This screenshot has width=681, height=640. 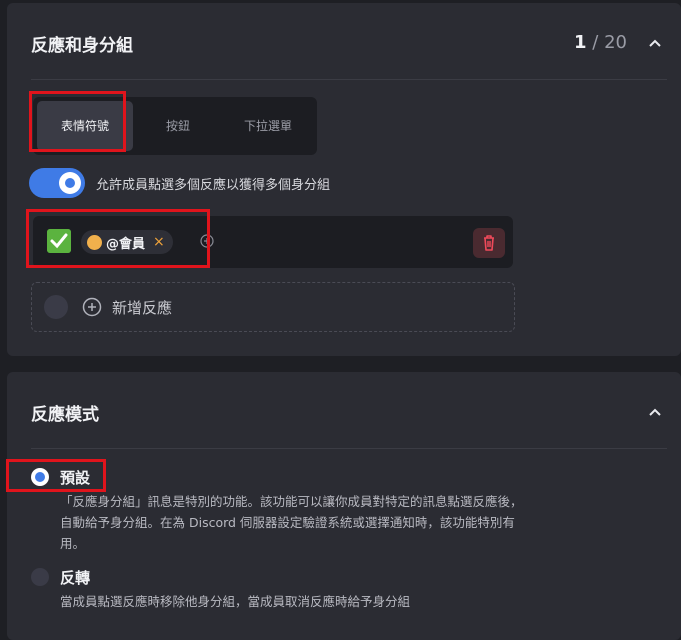 I want to click on plus-circle-icon, so click(x=92, y=307).